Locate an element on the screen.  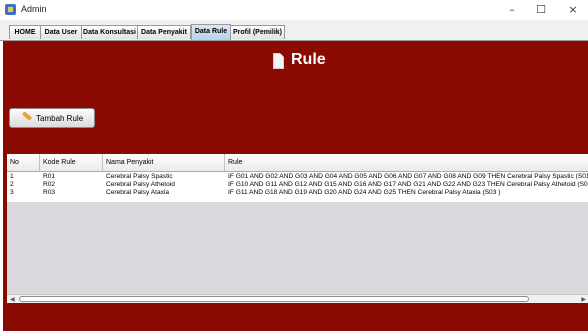
scroll-left-arrow-icon: ◀ is located at coordinates (12, 299).